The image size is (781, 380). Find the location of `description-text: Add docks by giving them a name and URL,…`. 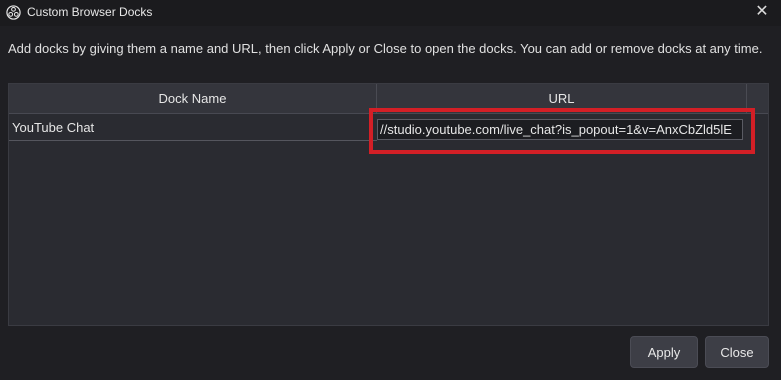

description-text: Add docks by giving them a name and URL,… is located at coordinates (385, 48).